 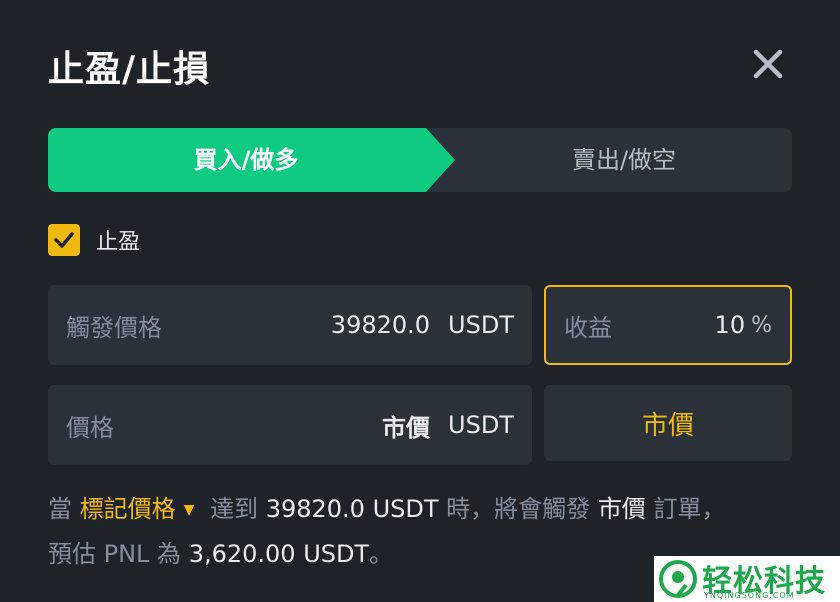 I want to click on profit-unit: %, so click(x=761, y=325).